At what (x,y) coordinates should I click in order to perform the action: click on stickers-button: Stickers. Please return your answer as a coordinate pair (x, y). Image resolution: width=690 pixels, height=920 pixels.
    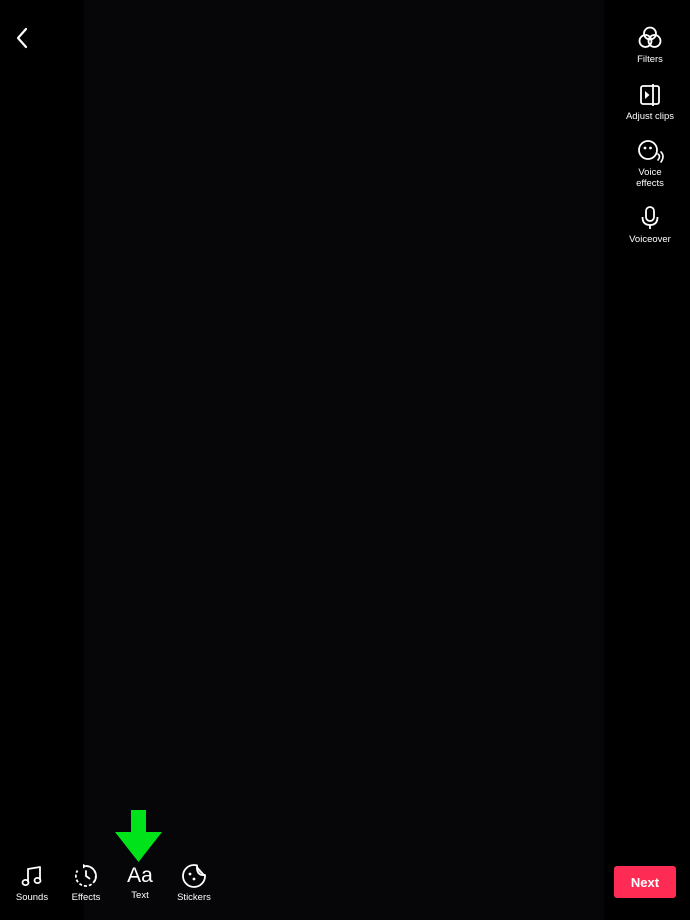
    Looking at the image, I should click on (194, 882).